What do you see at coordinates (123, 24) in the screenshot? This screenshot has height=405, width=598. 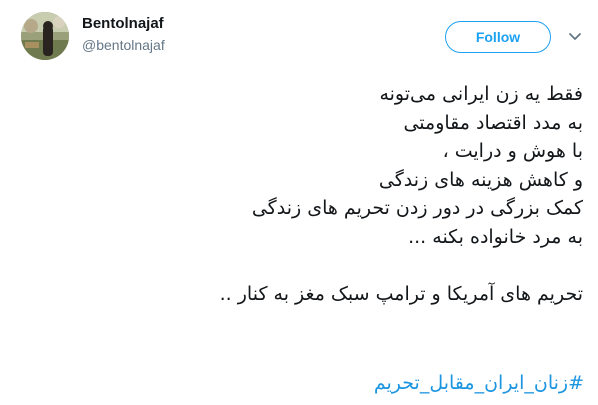 I see `display-name: Bentolnajaf` at bounding box center [123, 24].